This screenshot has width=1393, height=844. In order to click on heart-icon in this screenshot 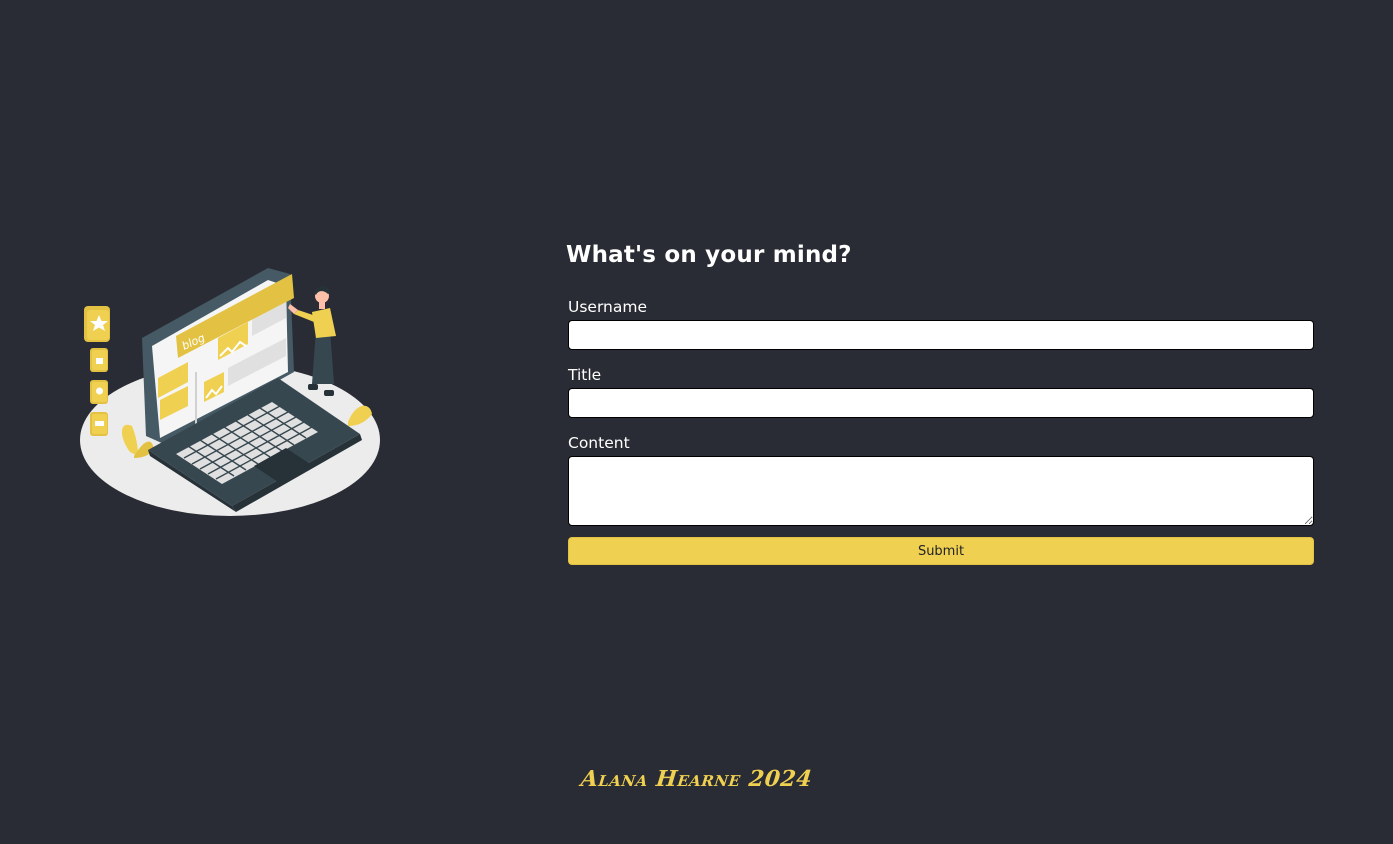, I will do `click(99, 392)`.